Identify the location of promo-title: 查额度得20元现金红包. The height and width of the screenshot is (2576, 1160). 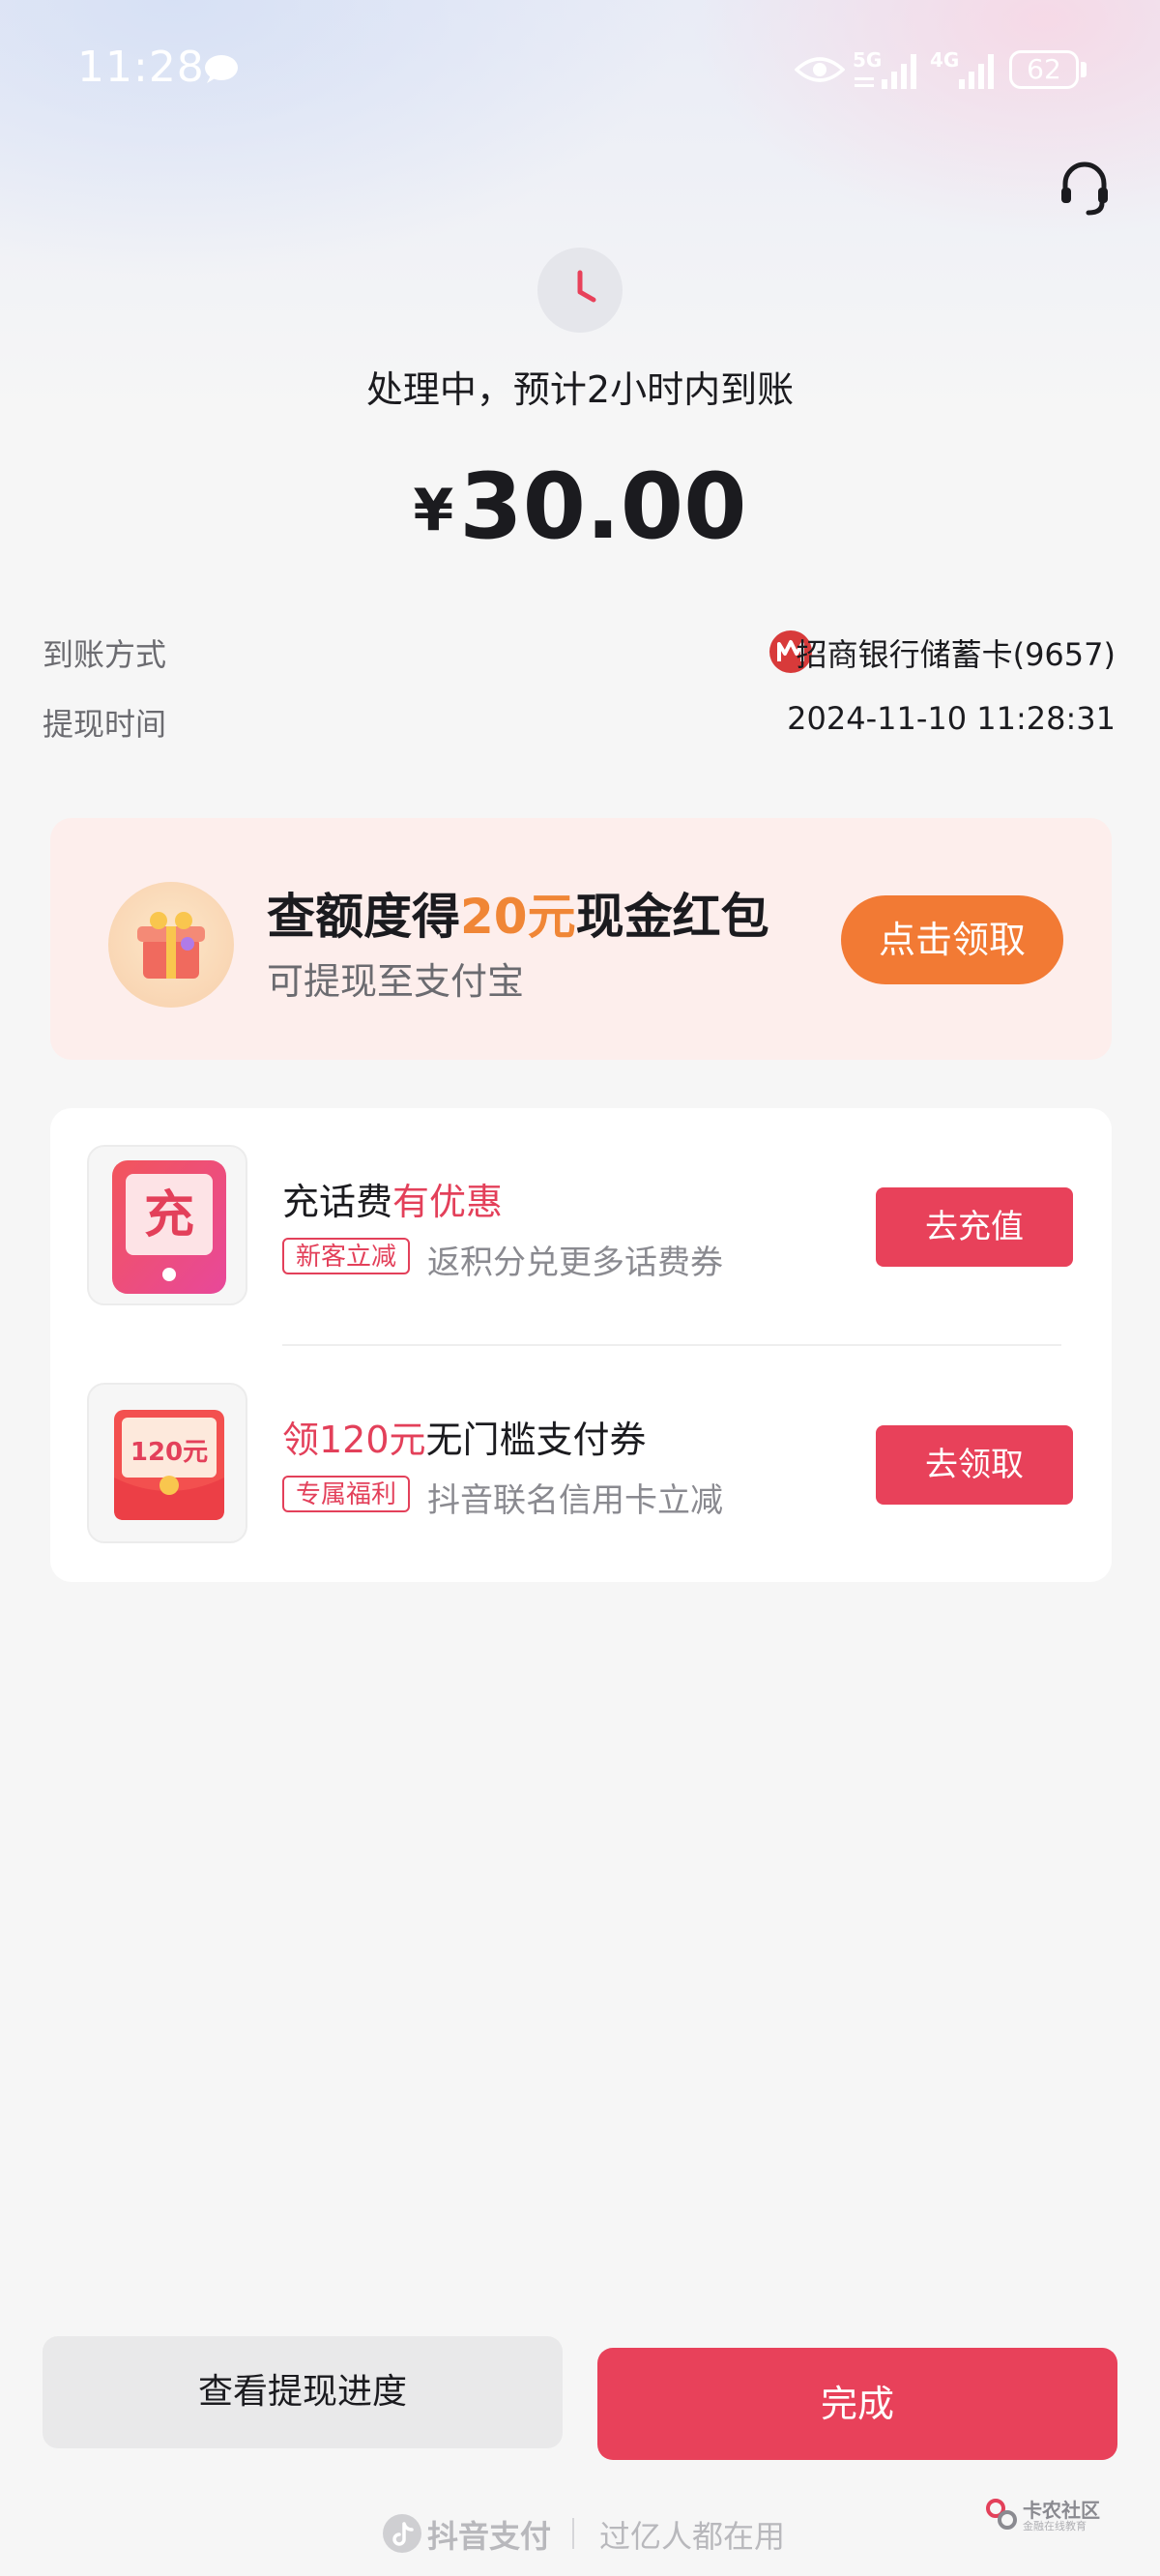
(518, 917).